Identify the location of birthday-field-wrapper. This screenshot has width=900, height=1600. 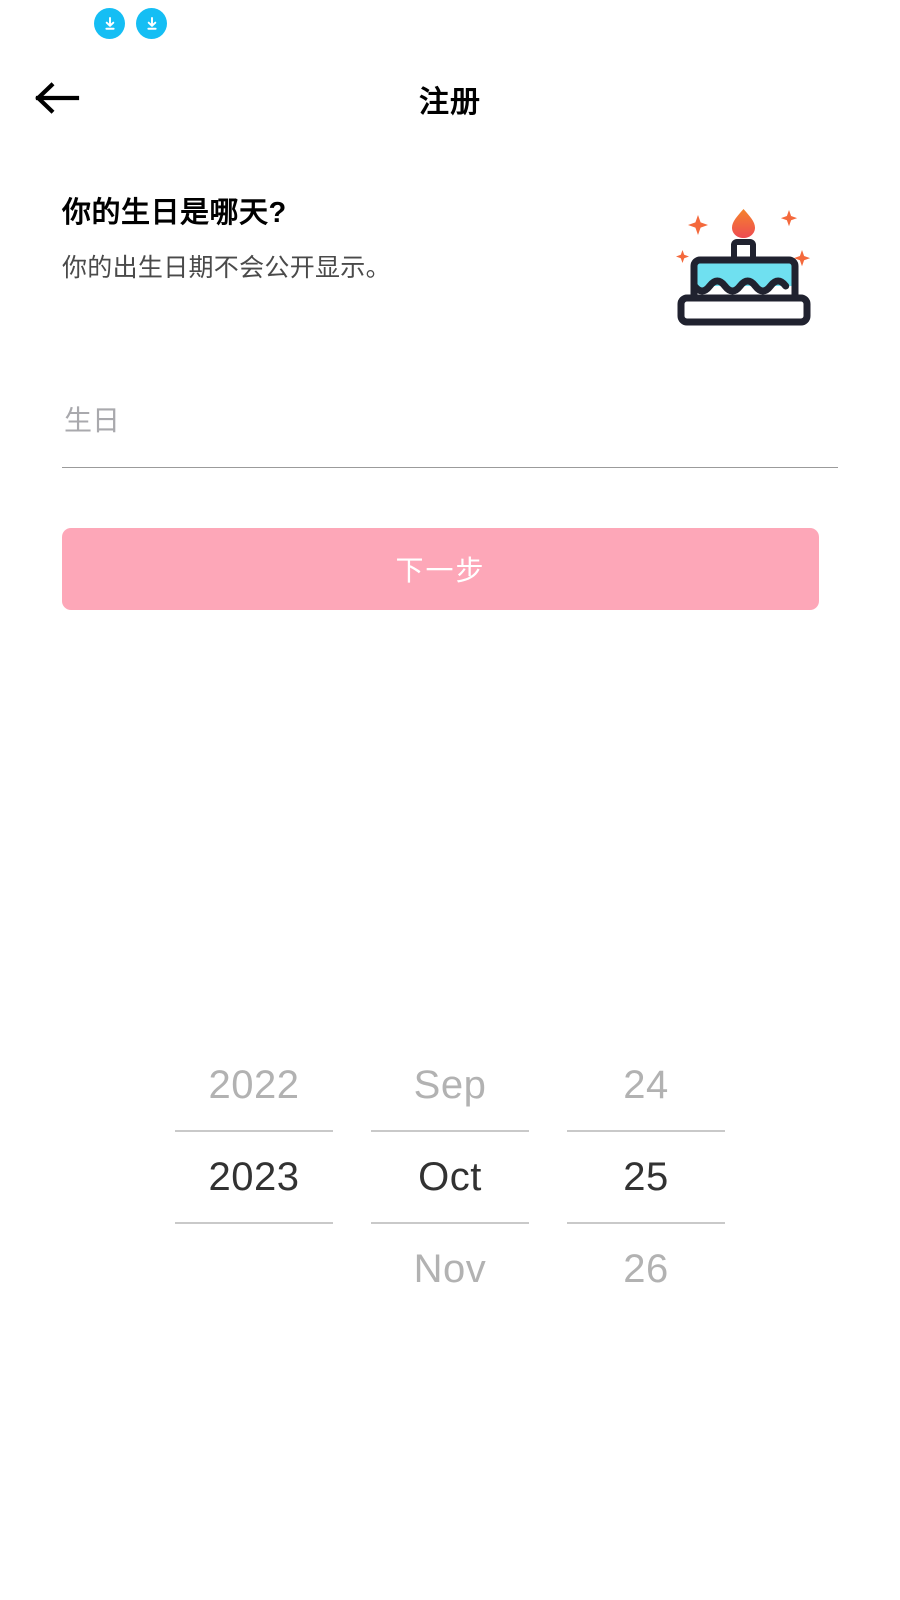
(450, 436).